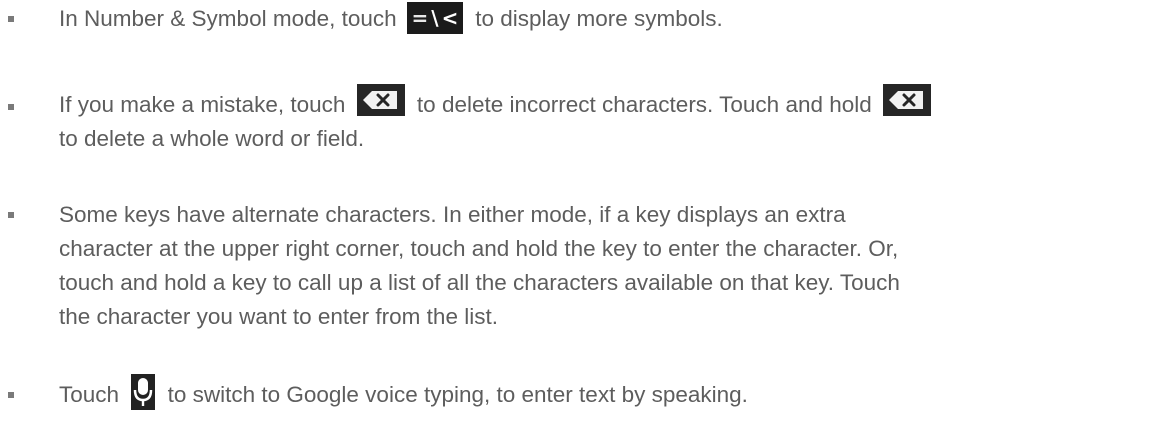  What do you see at coordinates (450, 18) in the screenshot?
I see `less-than-glyph: <` at bounding box center [450, 18].